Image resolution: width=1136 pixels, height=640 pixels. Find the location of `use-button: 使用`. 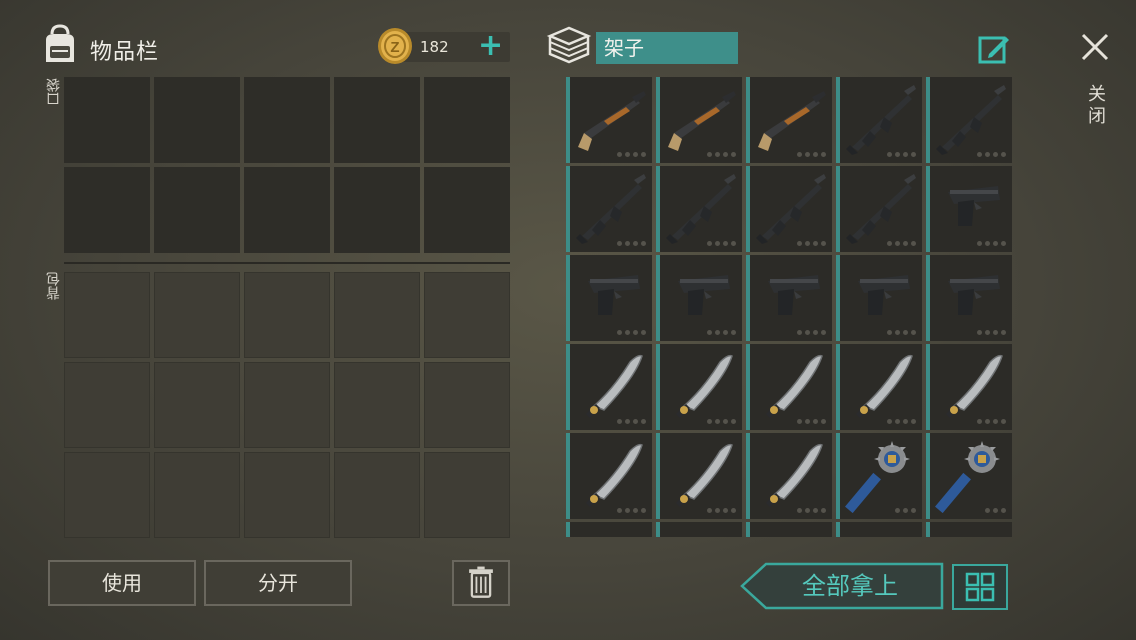

use-button: 使用 is located at coordinates (122, 583).